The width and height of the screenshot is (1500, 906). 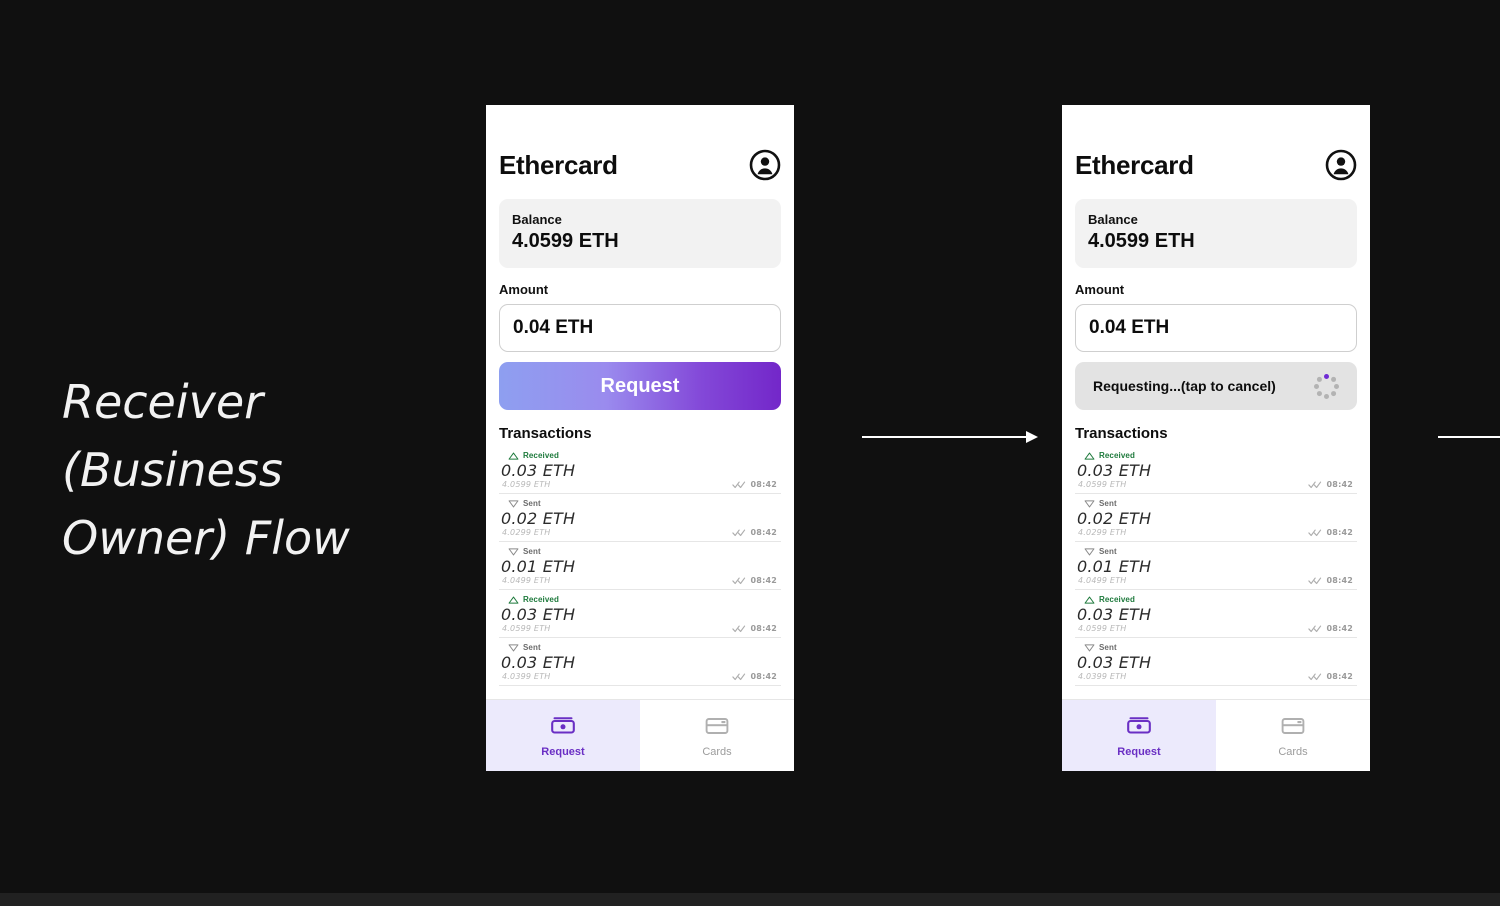 I want to click on request-button: Request, so click(x=640, y=386).